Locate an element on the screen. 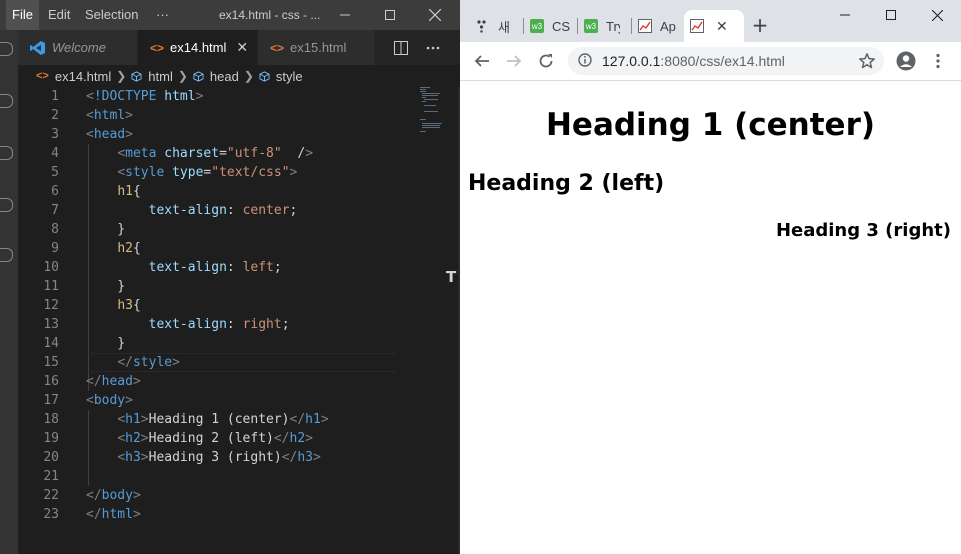 The height and width of the screenshot is (554, 961). code-text: text-align: right; is located at coordinates (219, 324).